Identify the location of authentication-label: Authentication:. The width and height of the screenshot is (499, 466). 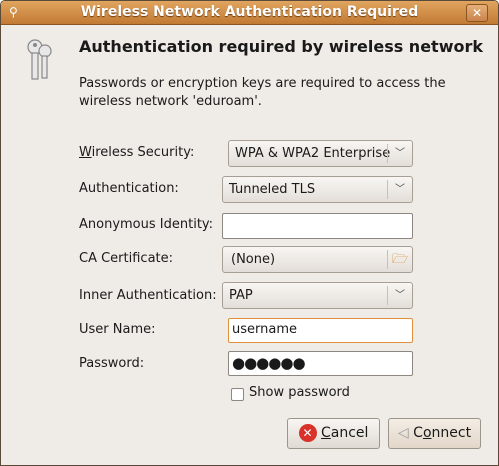
(129, 188).